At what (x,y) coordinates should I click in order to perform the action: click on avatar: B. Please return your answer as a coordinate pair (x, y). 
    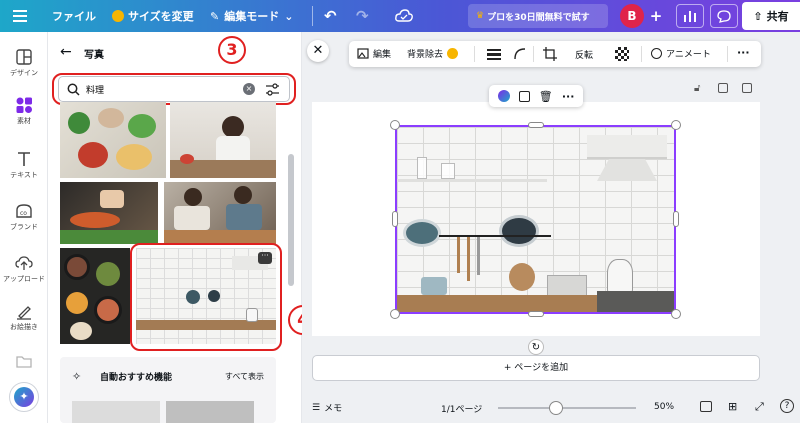
    Looking at the image, I should click on (632, 16).